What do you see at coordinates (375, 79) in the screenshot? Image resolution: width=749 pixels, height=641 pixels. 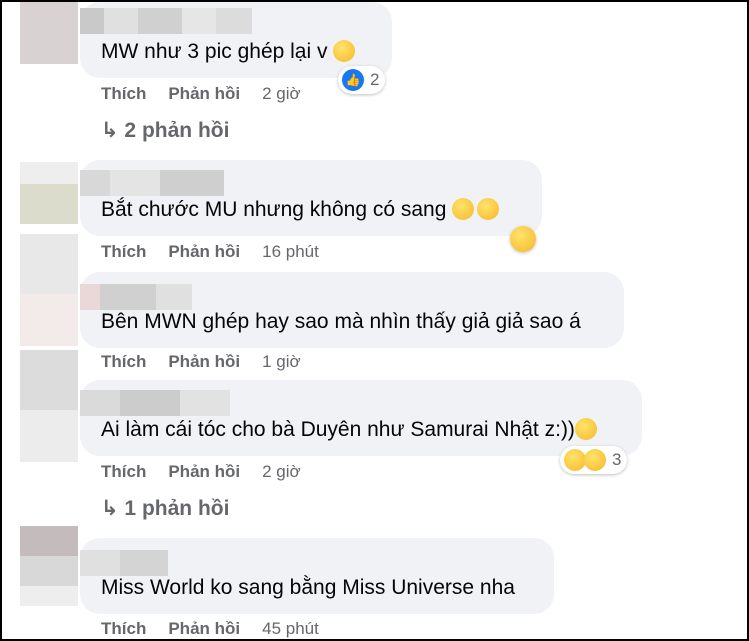 I see `reaction-count: 2` at bounding box center [375, 79].